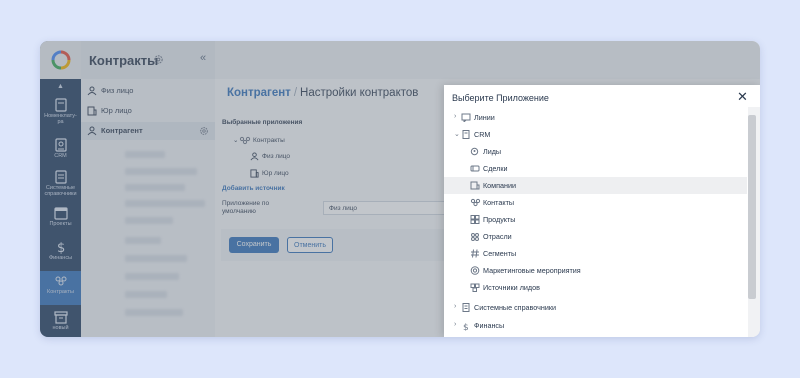  I want to click on tree-row-label: Компании, so click(500, 185).